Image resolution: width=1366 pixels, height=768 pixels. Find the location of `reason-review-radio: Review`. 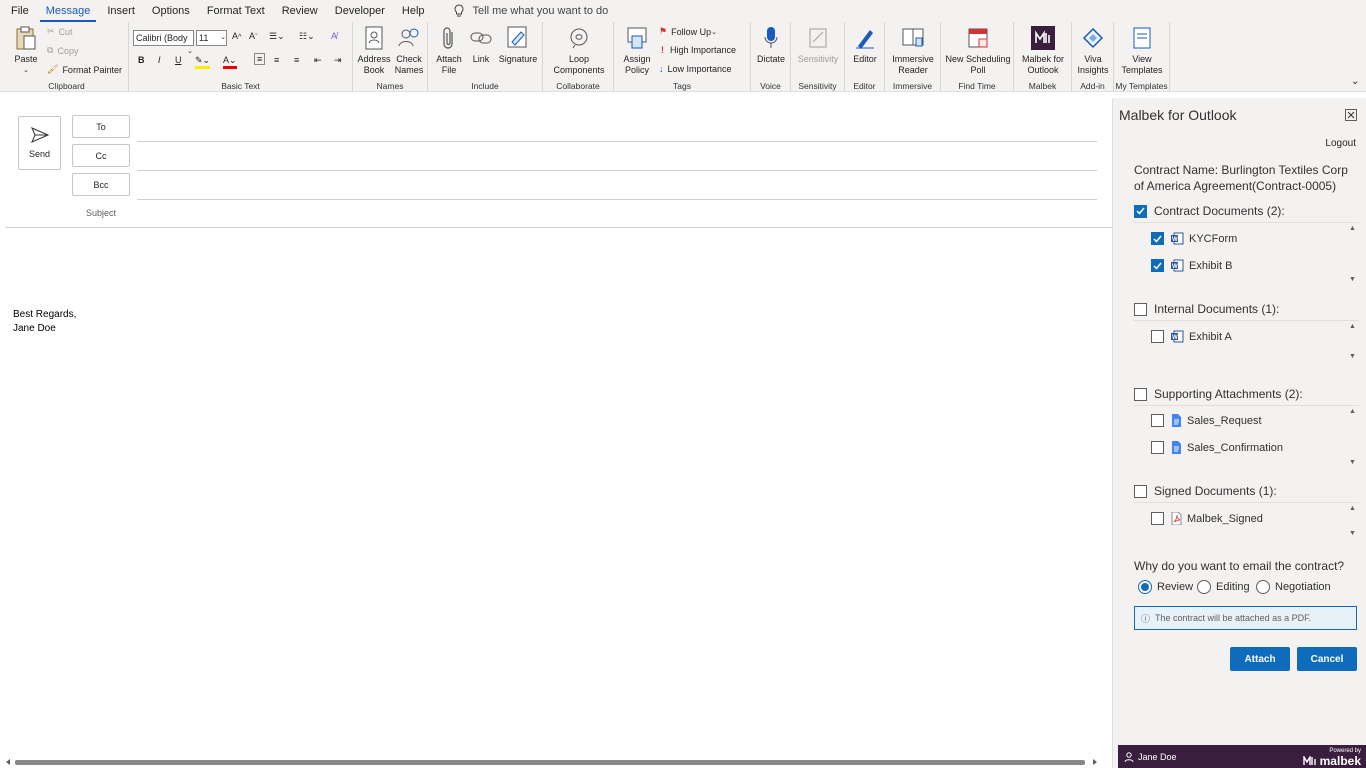

reason-review-radio: Review is located at coordinates (1165, 587).